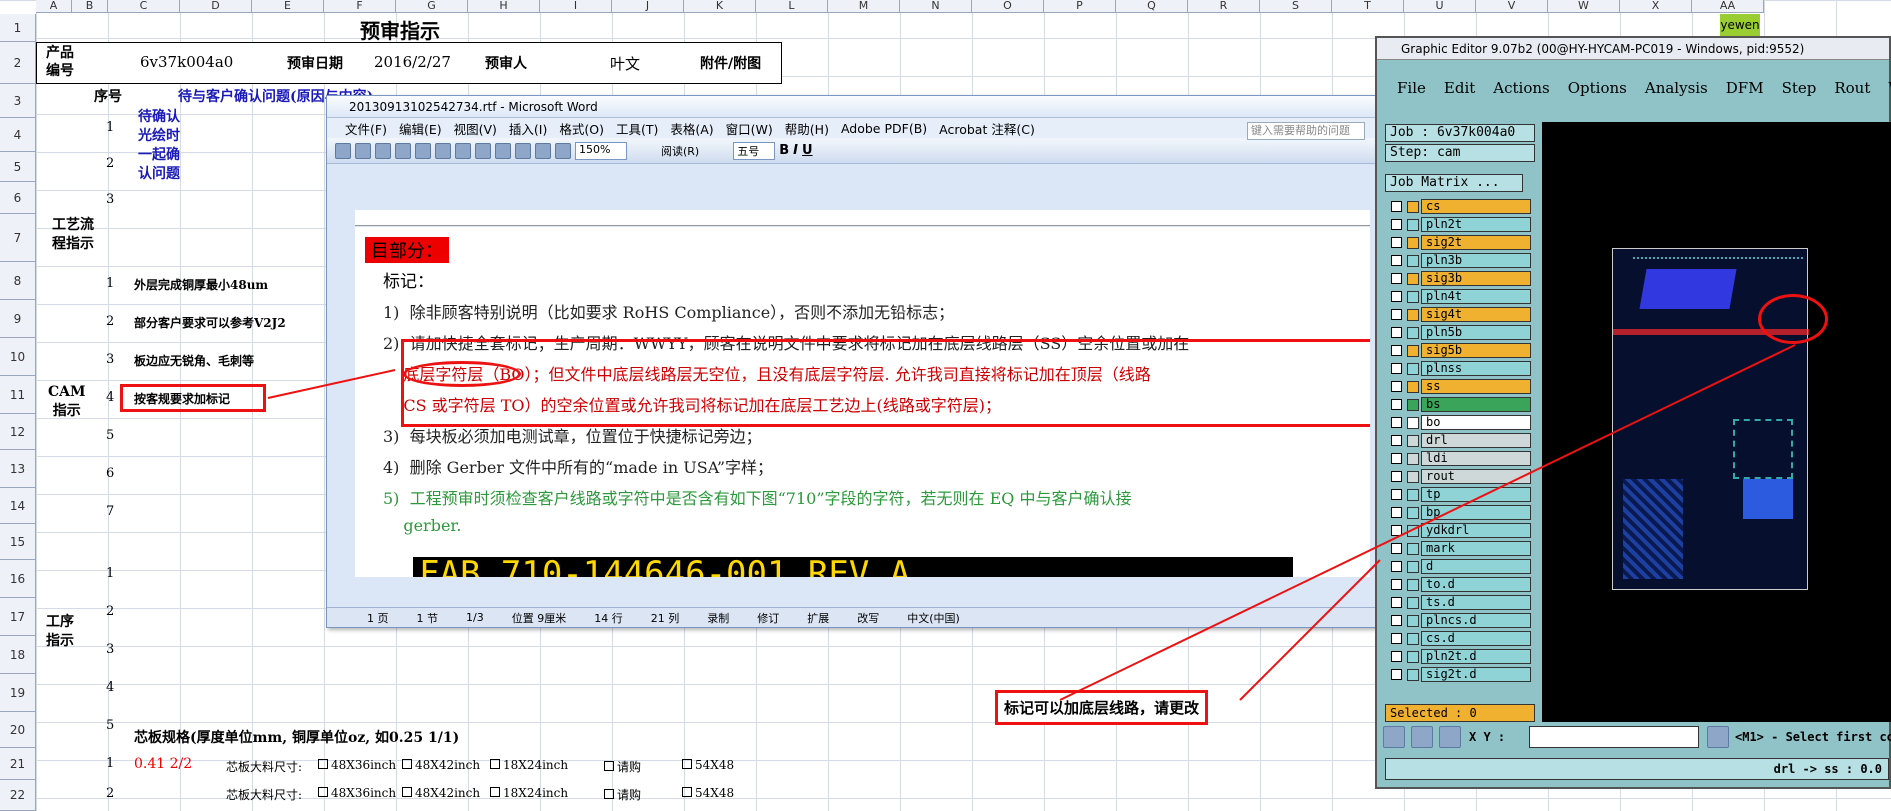  What do you see at coordinates (1460, 477) in the screenshot?
I see `layer-row: rout` at bounding box center [1460, 477].